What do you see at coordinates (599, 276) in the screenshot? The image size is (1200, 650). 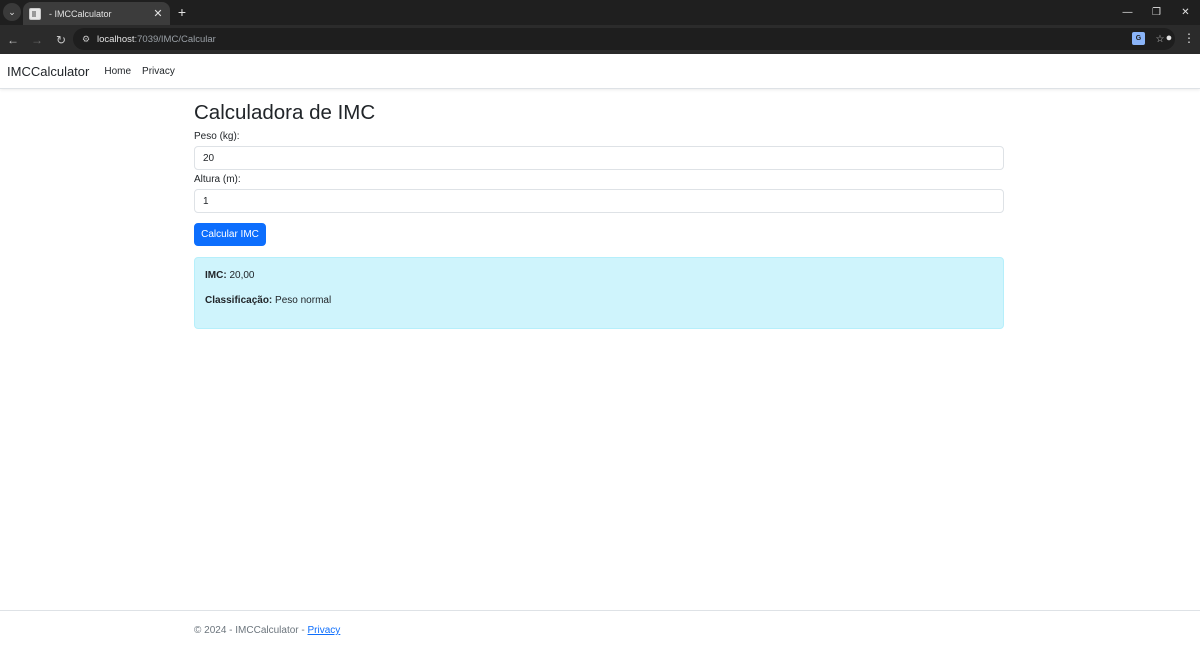 I see `imc-result: IMC: 20,00` at bounding box center [599, 276].